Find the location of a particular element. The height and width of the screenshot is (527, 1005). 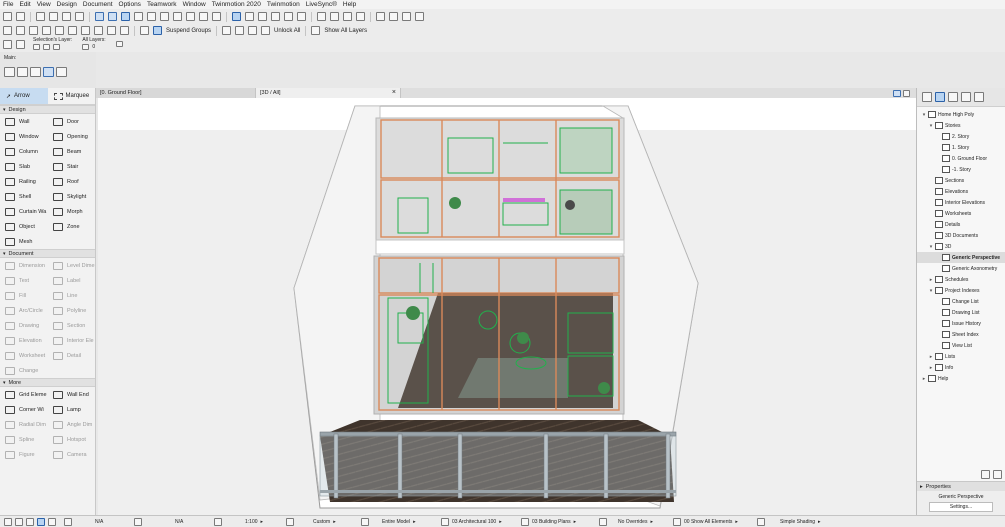

tree-item: 2. Story is located at coordinates (961, 136).